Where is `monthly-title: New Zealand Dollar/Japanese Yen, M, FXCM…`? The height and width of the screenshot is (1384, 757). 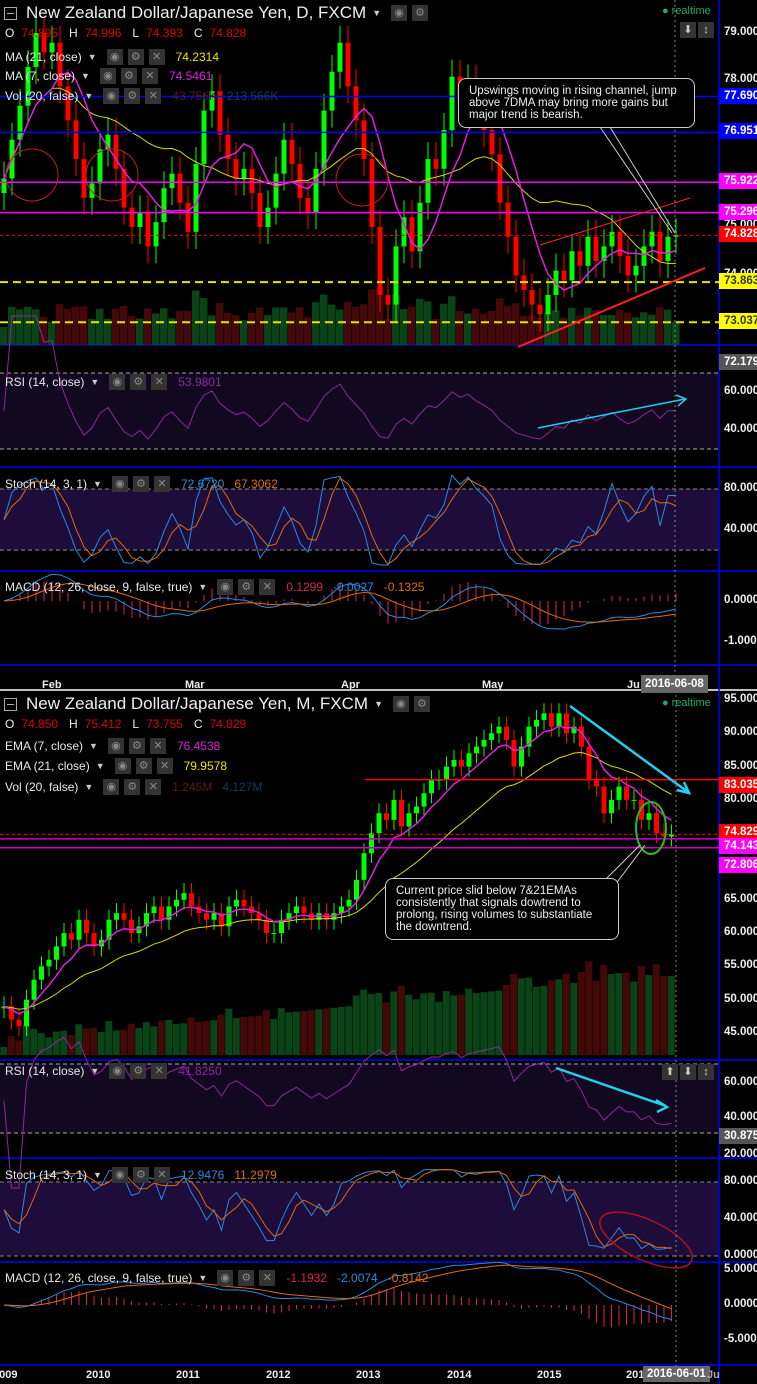
monthly-title: New Zealand Dollar/Japanese Yen, M, FXCM… is located at coordinates (217, 704).